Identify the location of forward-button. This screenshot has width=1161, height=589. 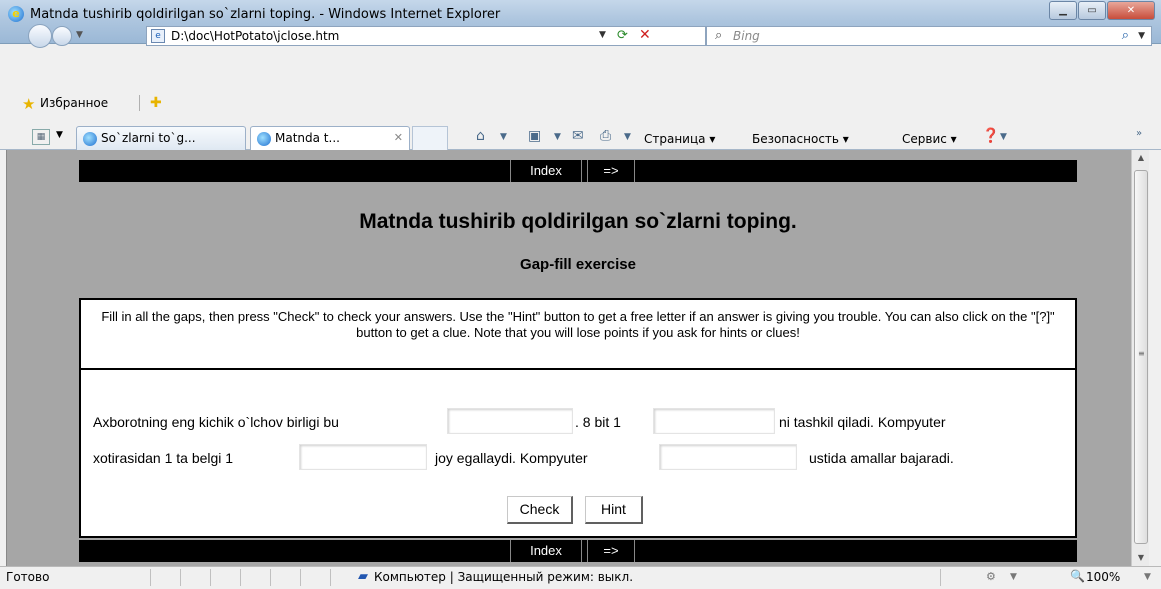
(62, 36).